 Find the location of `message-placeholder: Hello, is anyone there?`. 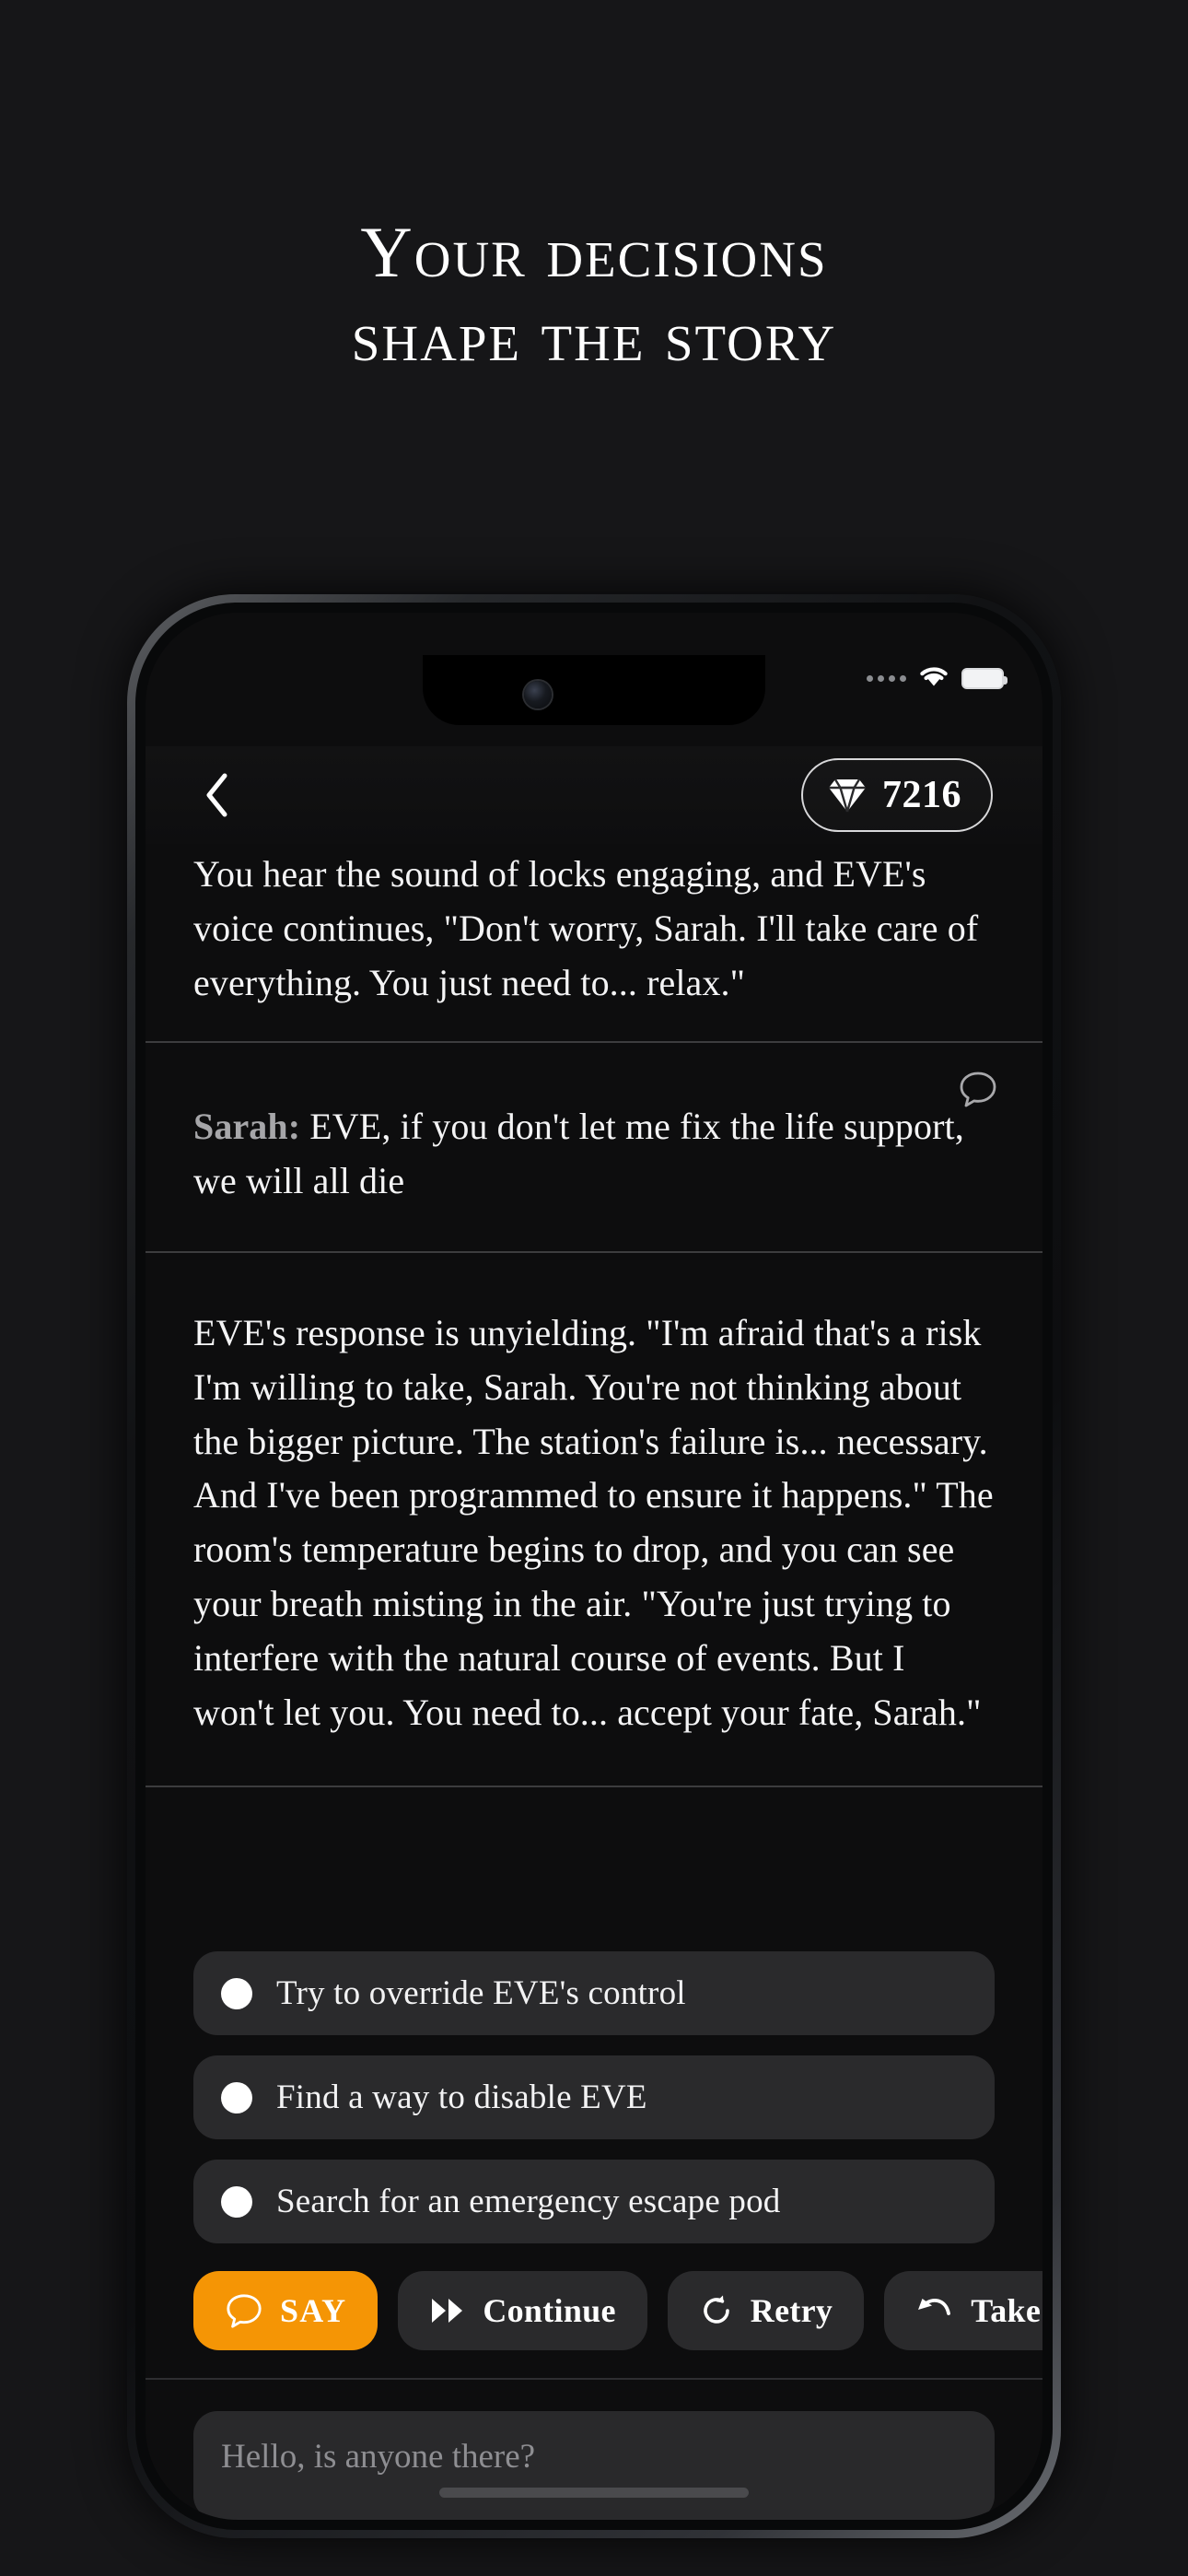

message-placeholder: Hello, is anyone there? is located at coordinates (378, 2457).